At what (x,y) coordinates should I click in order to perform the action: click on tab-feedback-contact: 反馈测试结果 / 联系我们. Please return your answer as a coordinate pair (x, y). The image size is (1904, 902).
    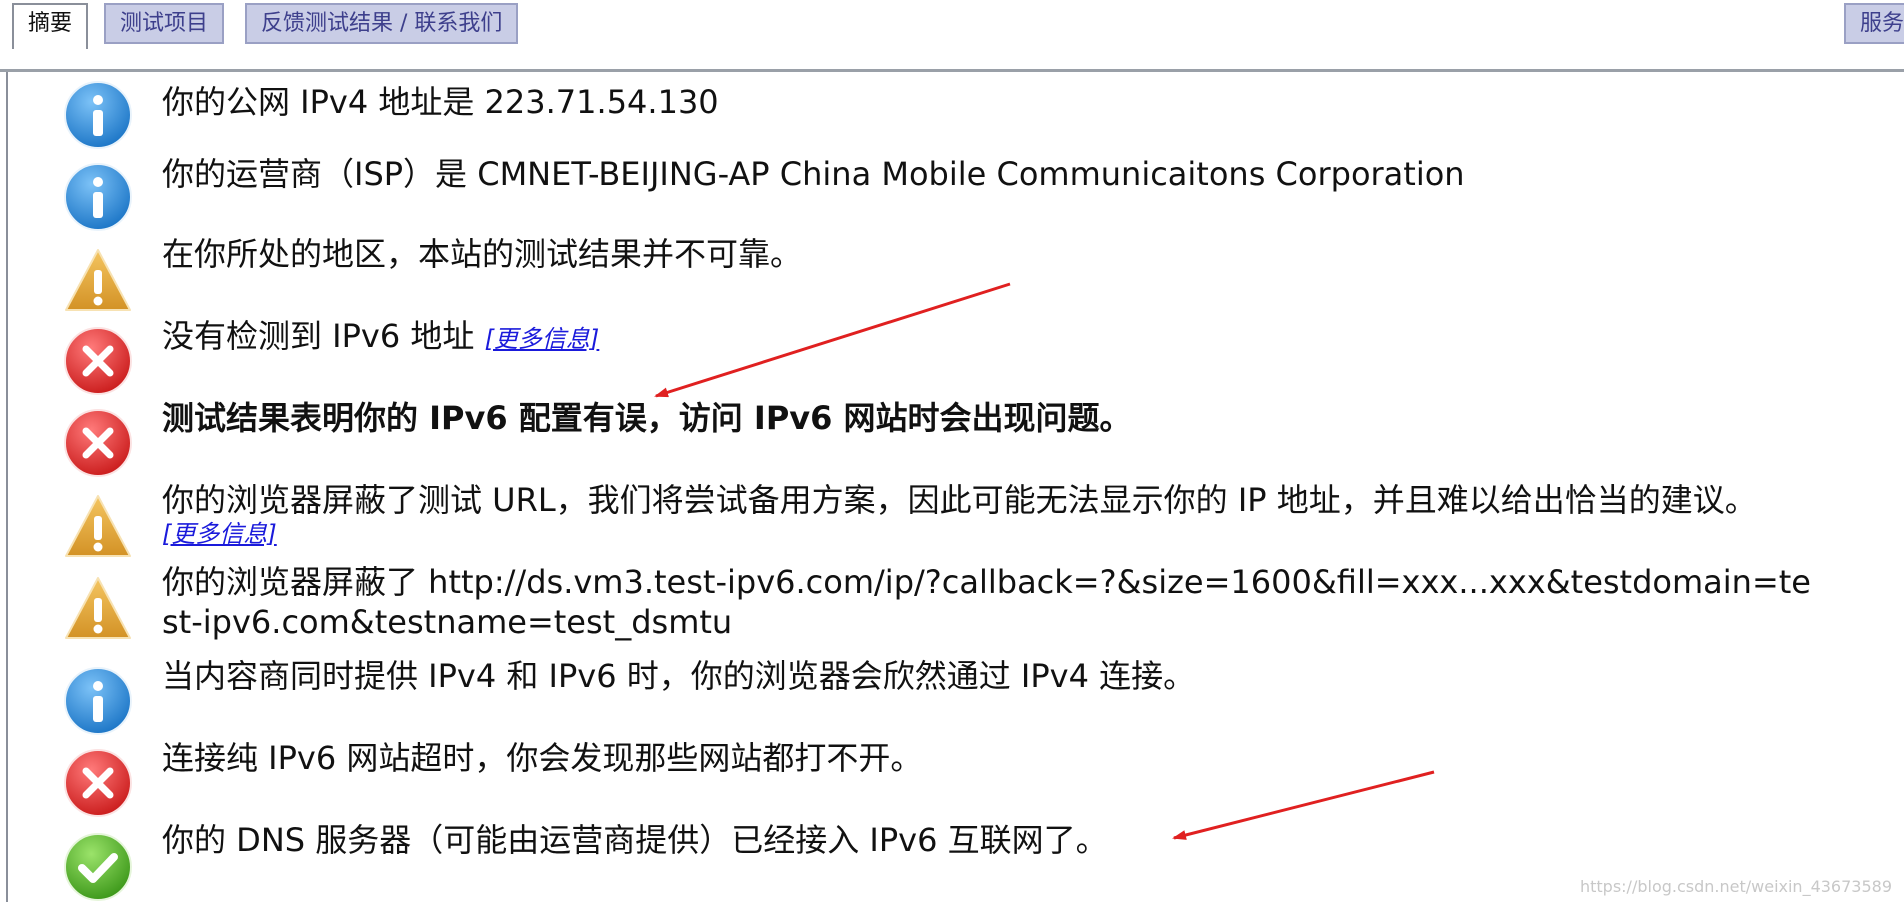
    Looking at the image, I should click on (382, 23).